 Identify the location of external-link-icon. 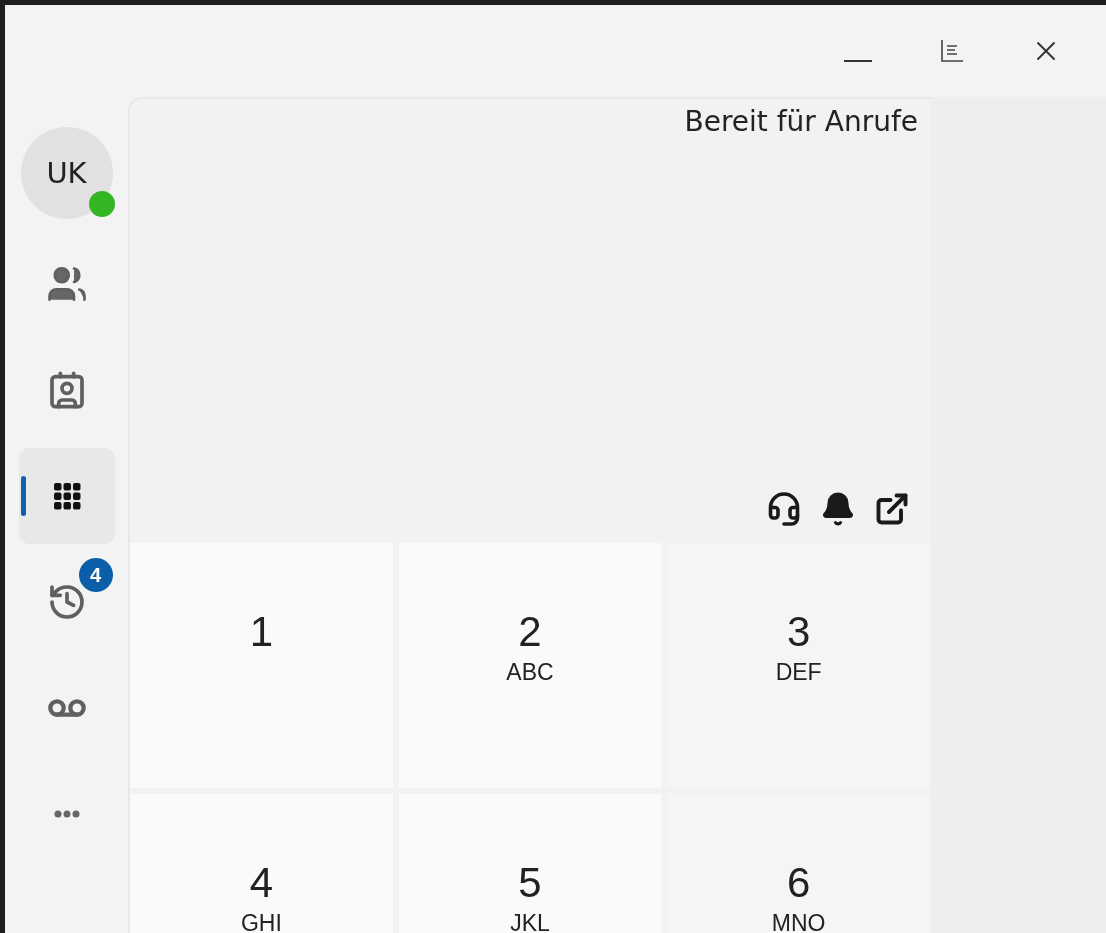
(892, 509).